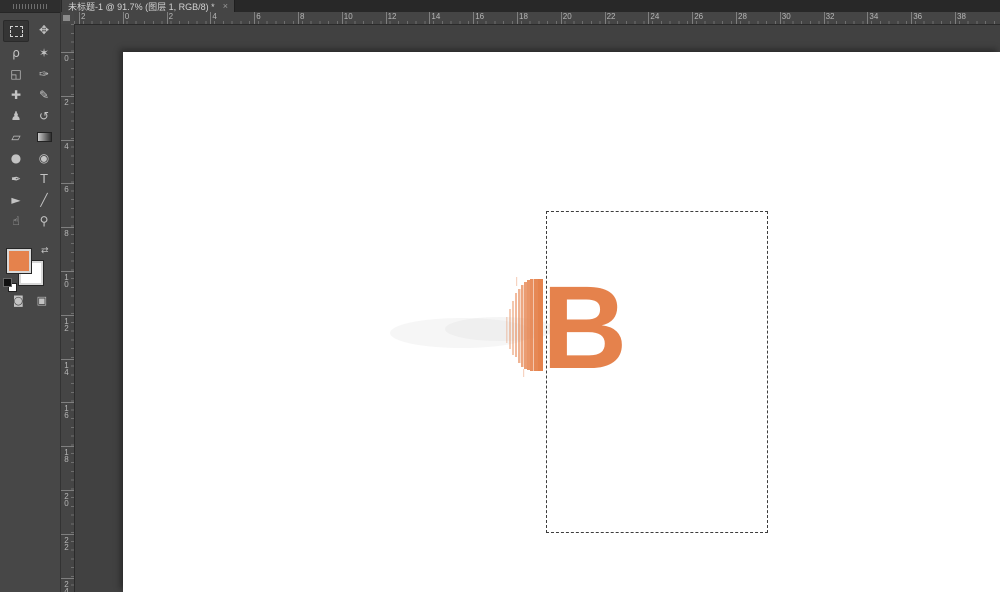 Image resolution: width=1000 pixels, height=592 pixels. I want to click on v-ruler-label: 20, so click(66, 499).